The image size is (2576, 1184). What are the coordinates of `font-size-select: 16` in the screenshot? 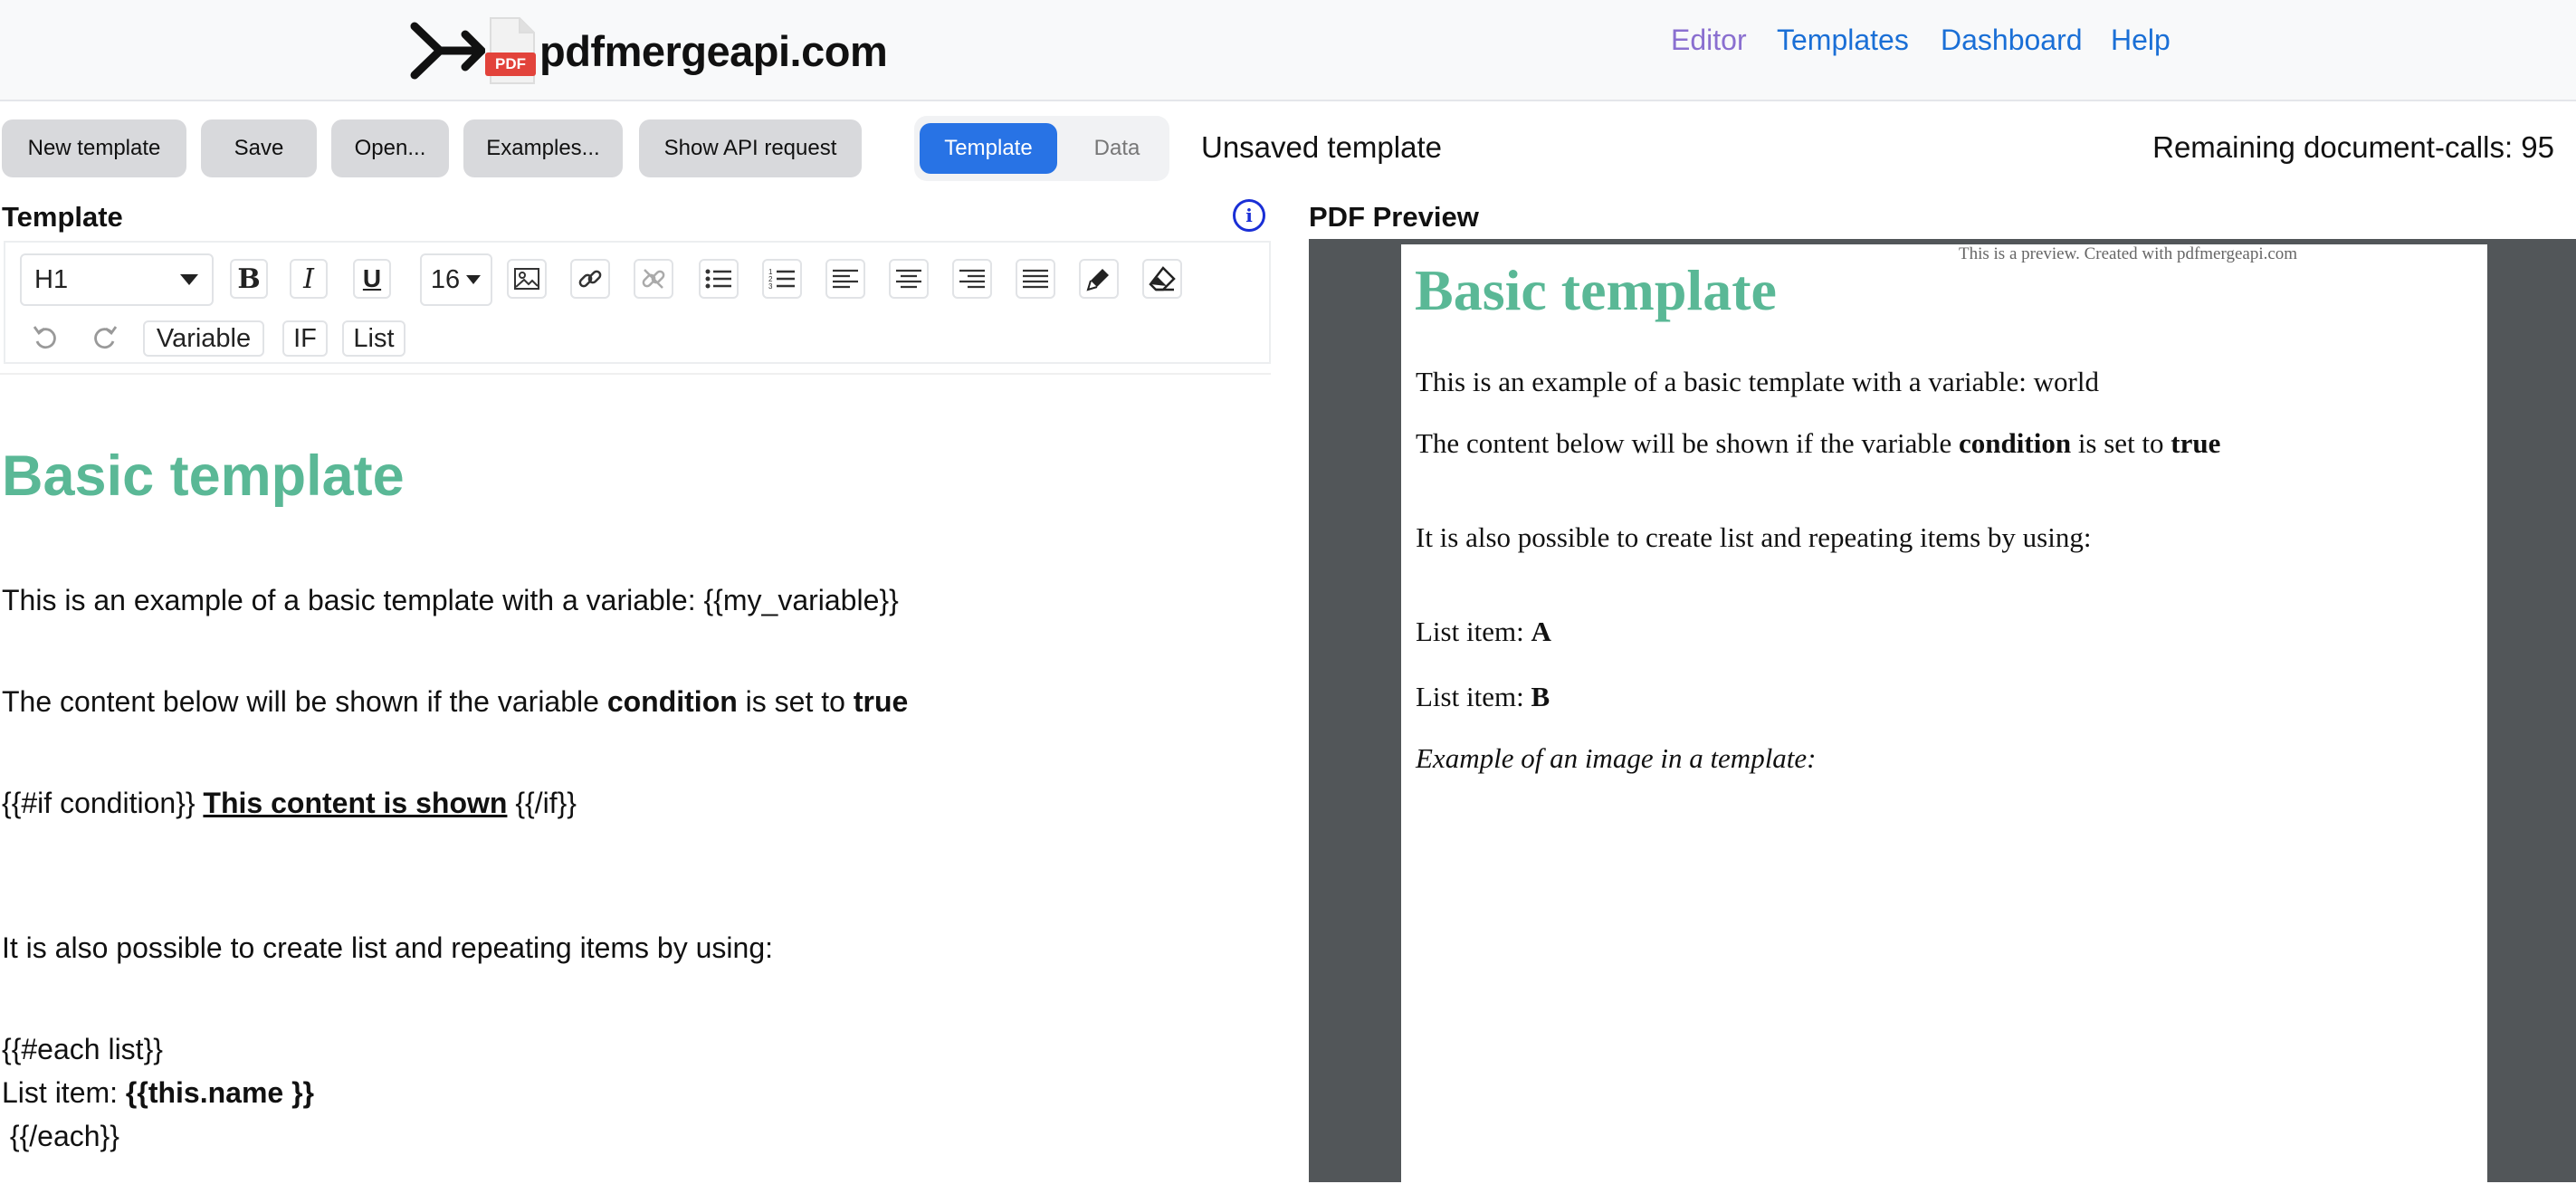 It's located at (456, 279).